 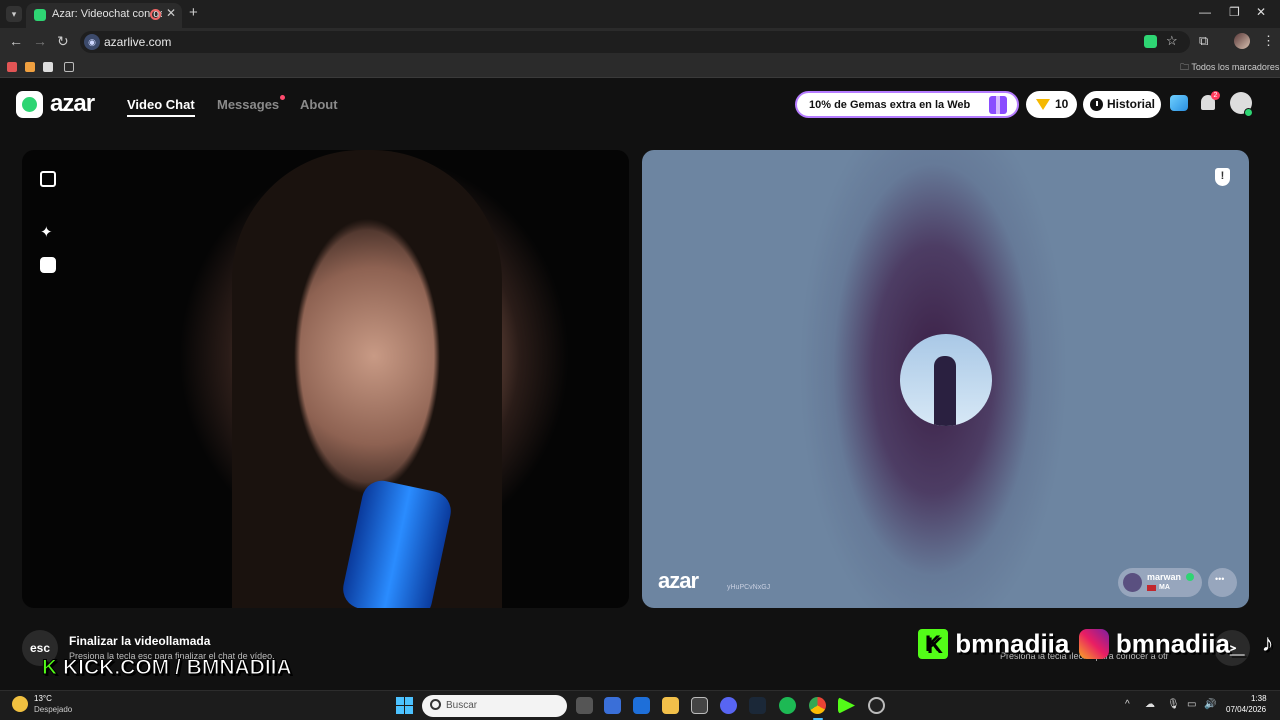 I want to click on apps-grid-icon, so click(x=69, y=67).